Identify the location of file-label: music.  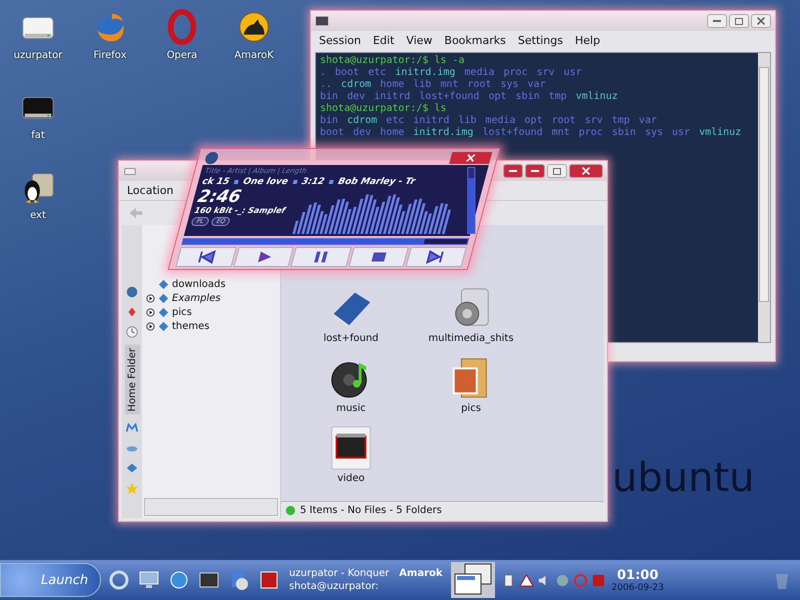
(351, 408).